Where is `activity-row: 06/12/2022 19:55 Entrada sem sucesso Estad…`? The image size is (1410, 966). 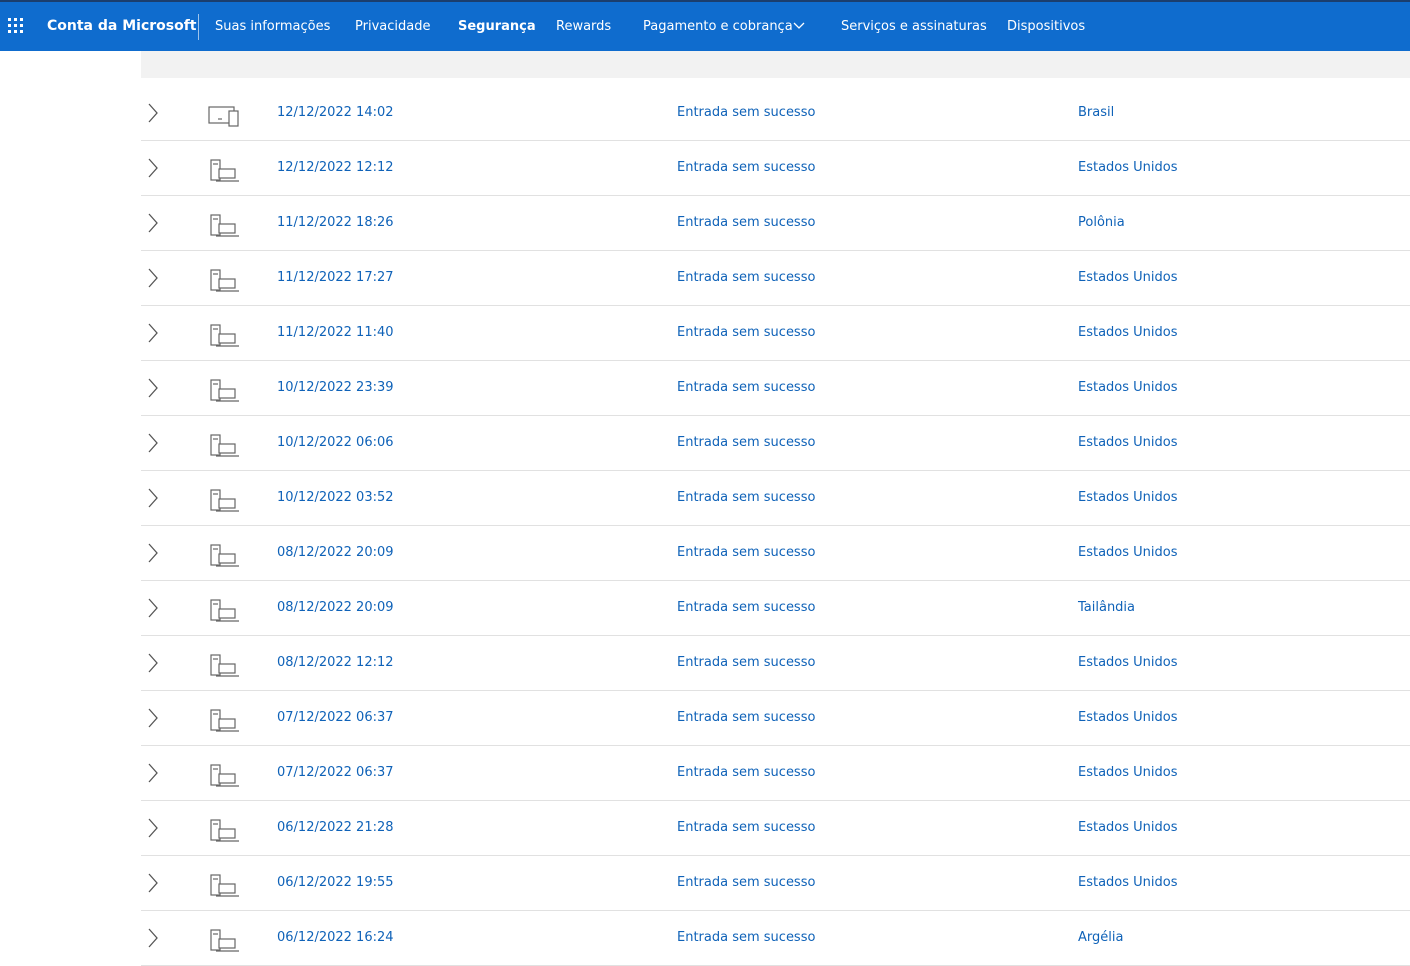 activity-row: 06/12/2022 19:55 Entrada sem sucesso Estad… is located at coordinates (775, 883).